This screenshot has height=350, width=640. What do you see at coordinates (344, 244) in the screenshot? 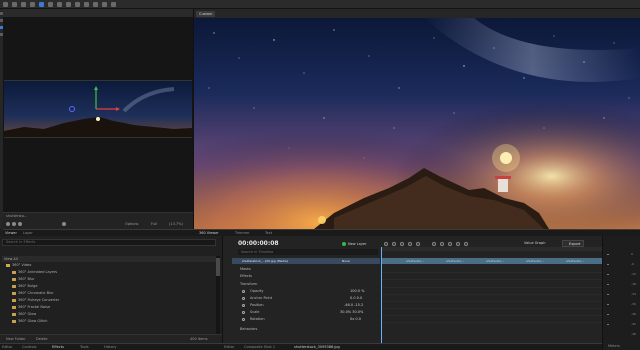
I see `plus-icon` at bounding box center [344, 244].